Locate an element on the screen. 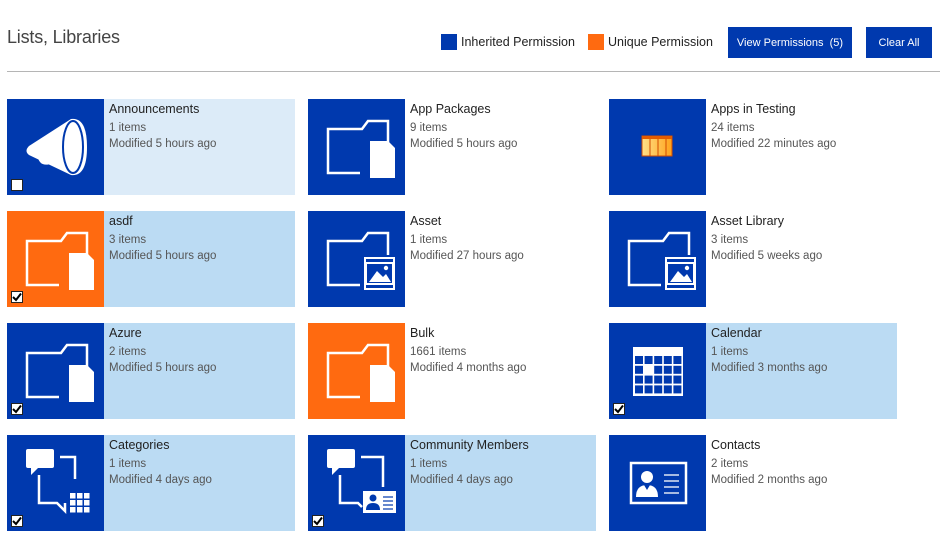 The width and height of the screenshot is (940, 560). tile-count: 9 items is located at coordinates (429, 128).